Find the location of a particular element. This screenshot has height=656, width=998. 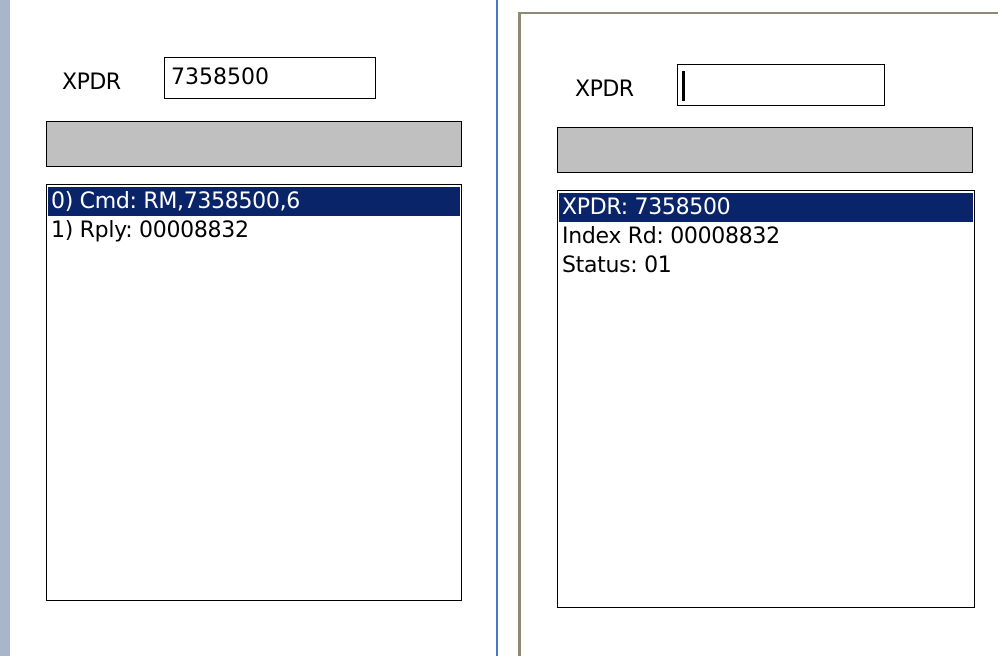

list-item: 1) Rply: 00008832 is located at coordinates (254, 230).